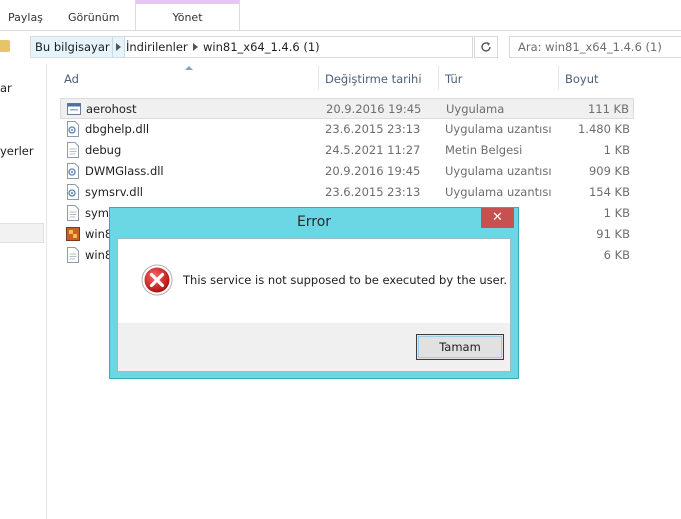  What do you see at coordinates (17, 151) in the screenshot?
I see `nav-item: yerler` at bounding box center [17, 151].